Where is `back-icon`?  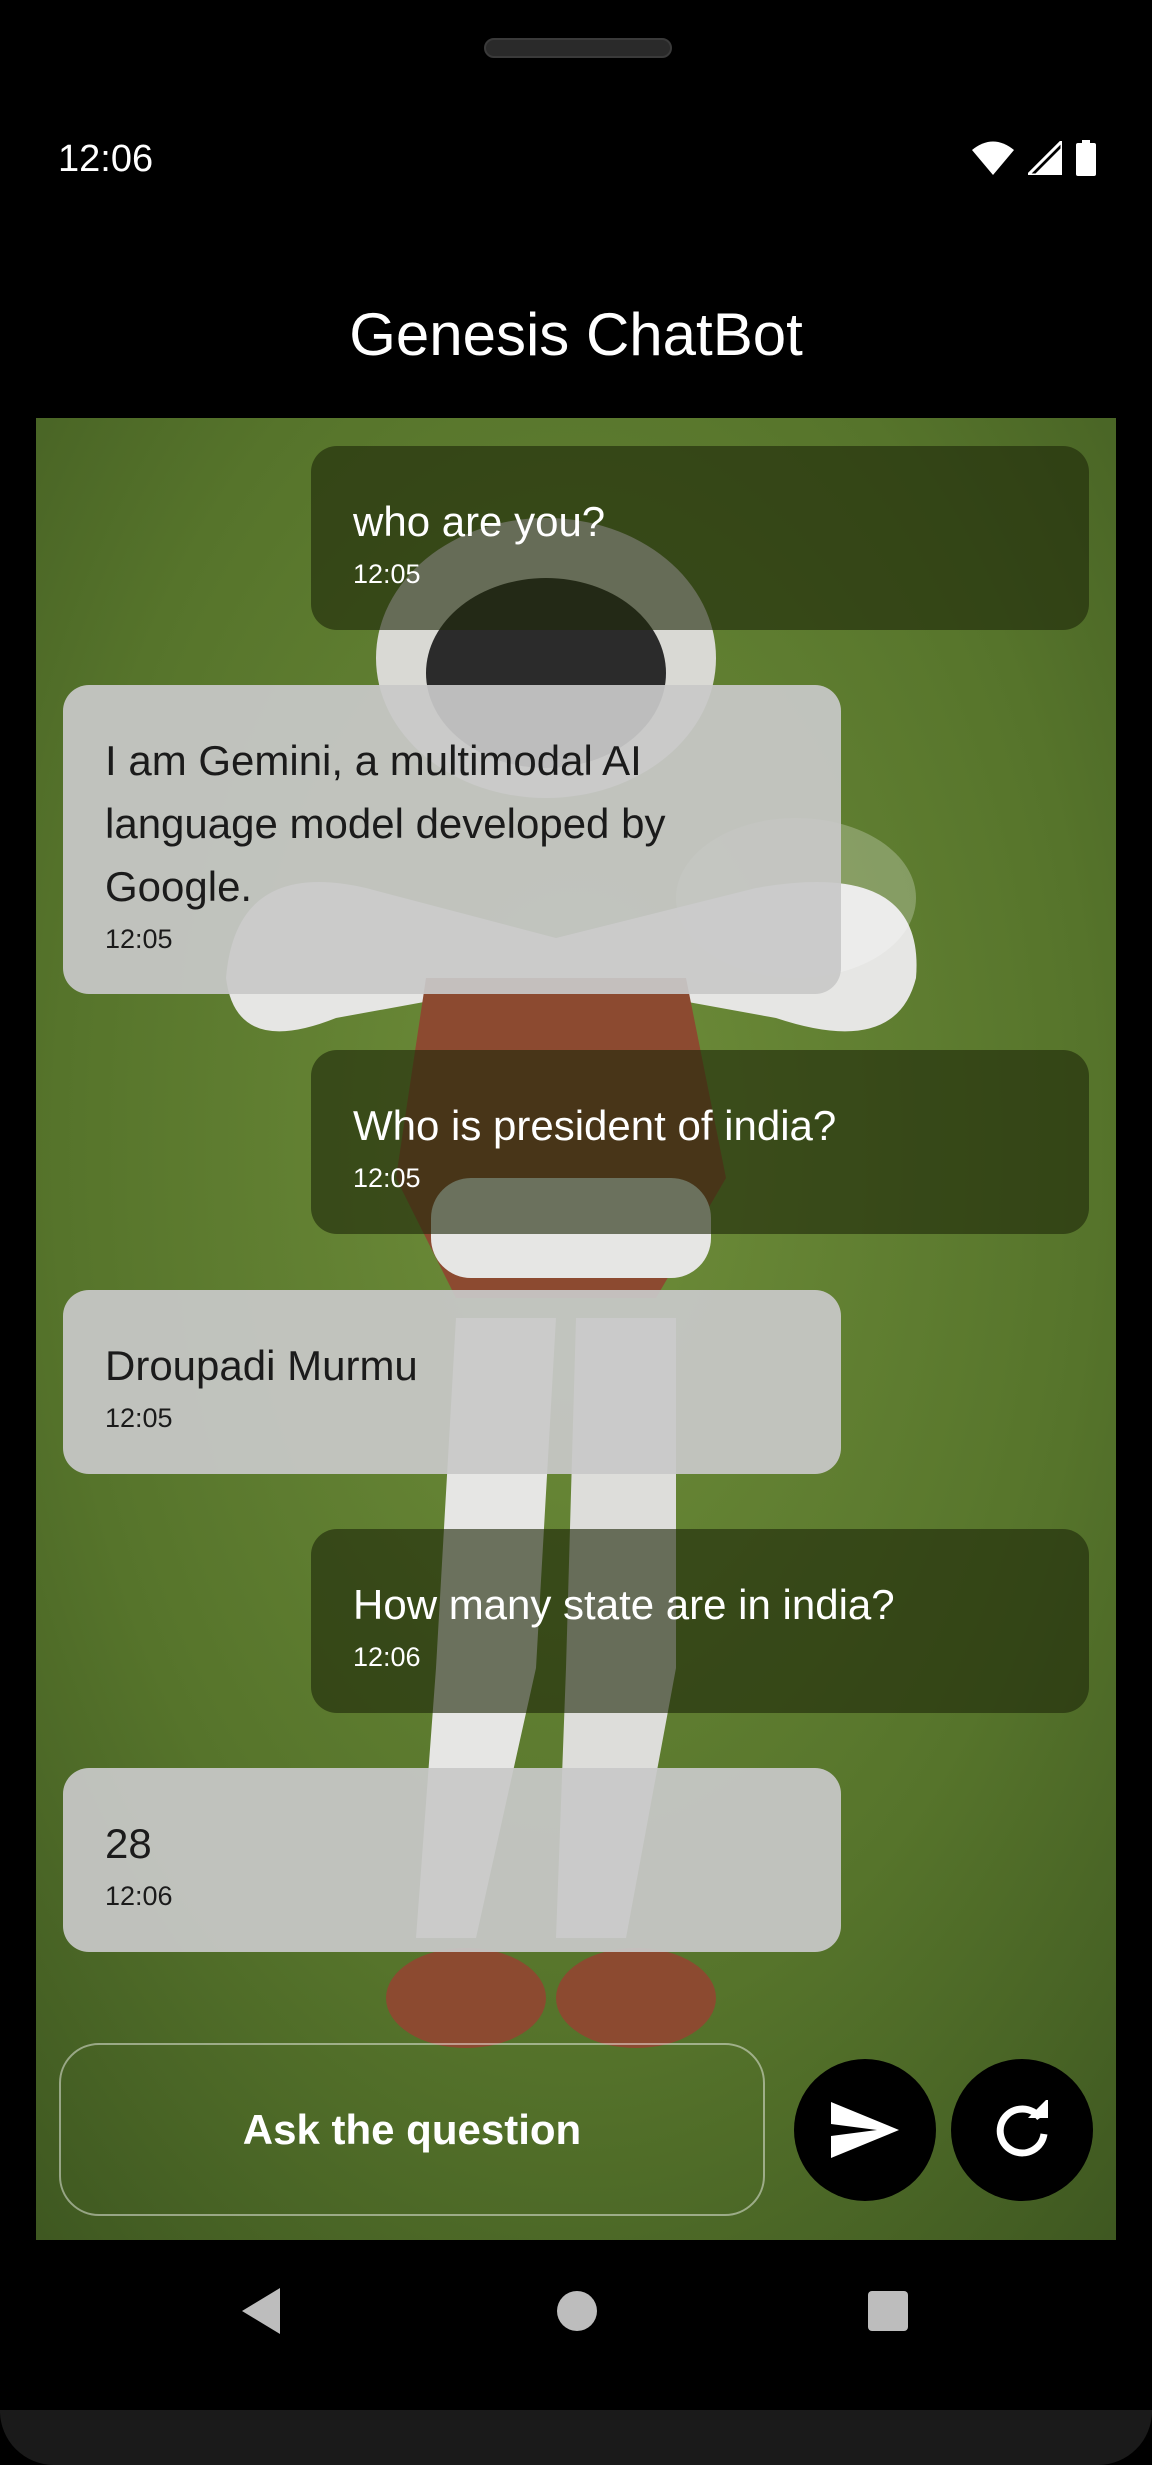
back-icon is located at coordinates (262, 2311).